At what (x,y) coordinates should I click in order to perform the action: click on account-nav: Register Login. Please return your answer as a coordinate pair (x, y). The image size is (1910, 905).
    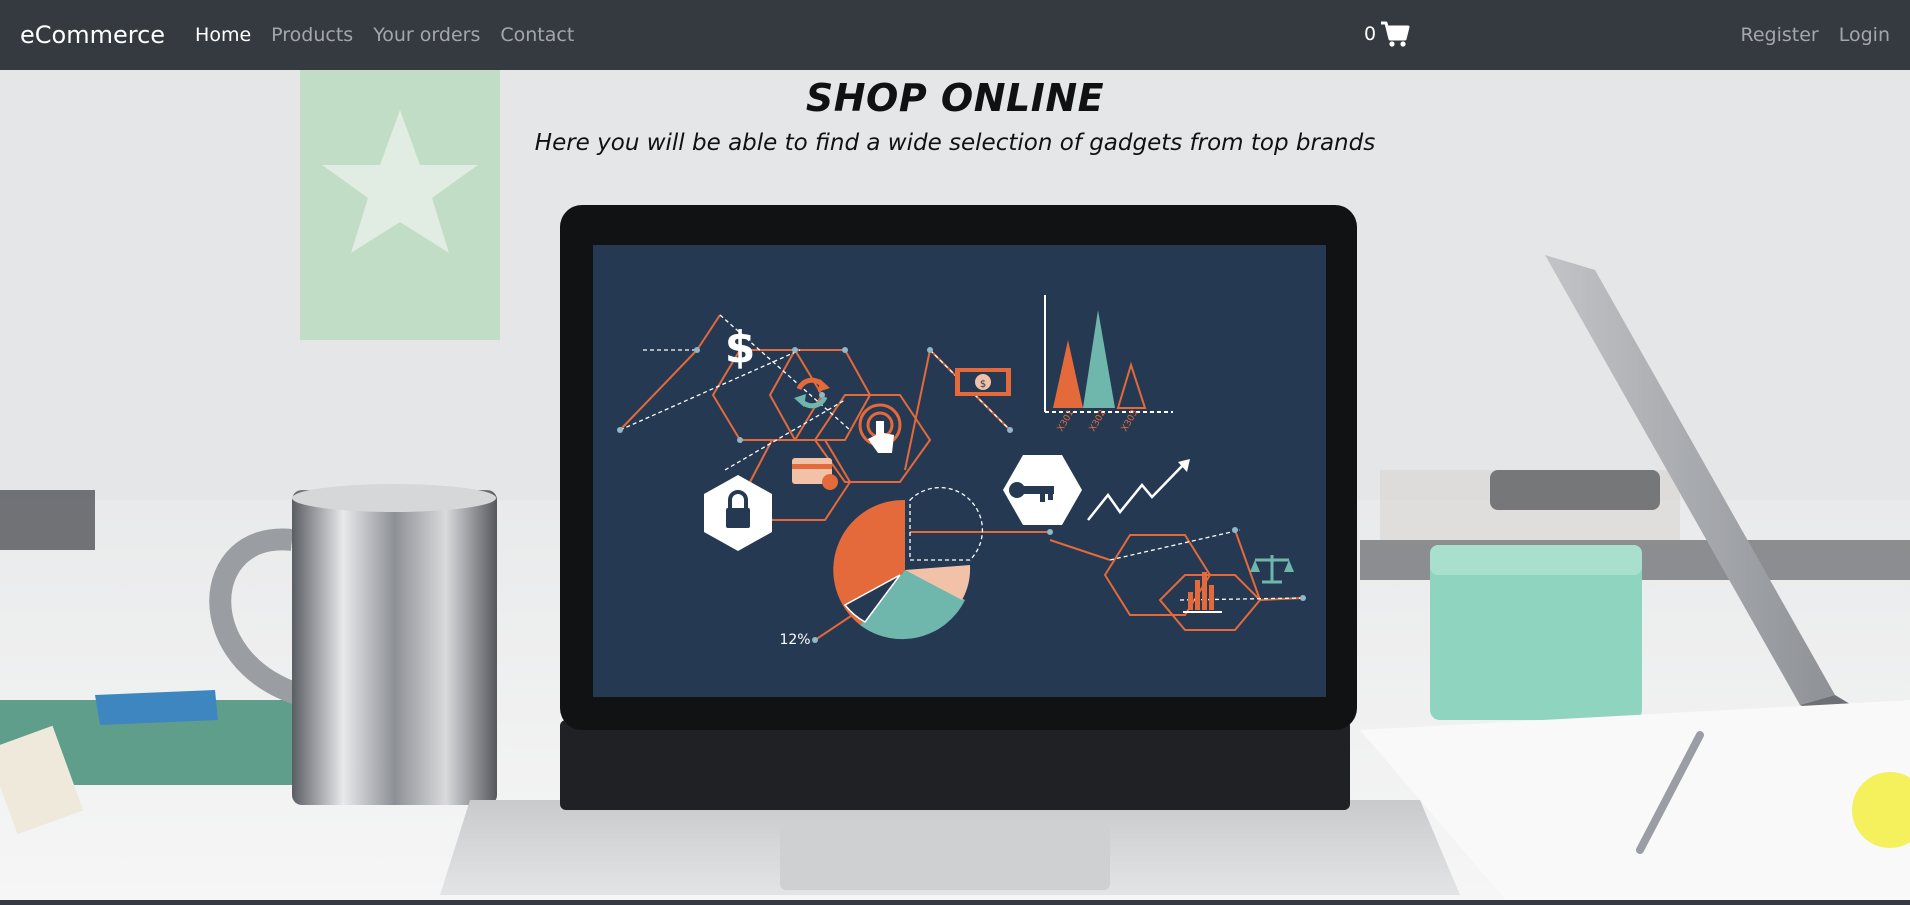
    Looking at the image, I should click on (1816, 35).